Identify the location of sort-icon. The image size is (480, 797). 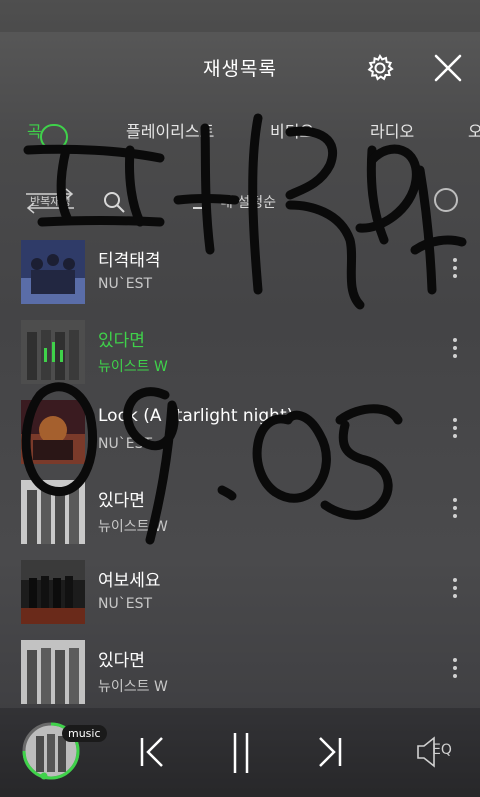
(202, 202).